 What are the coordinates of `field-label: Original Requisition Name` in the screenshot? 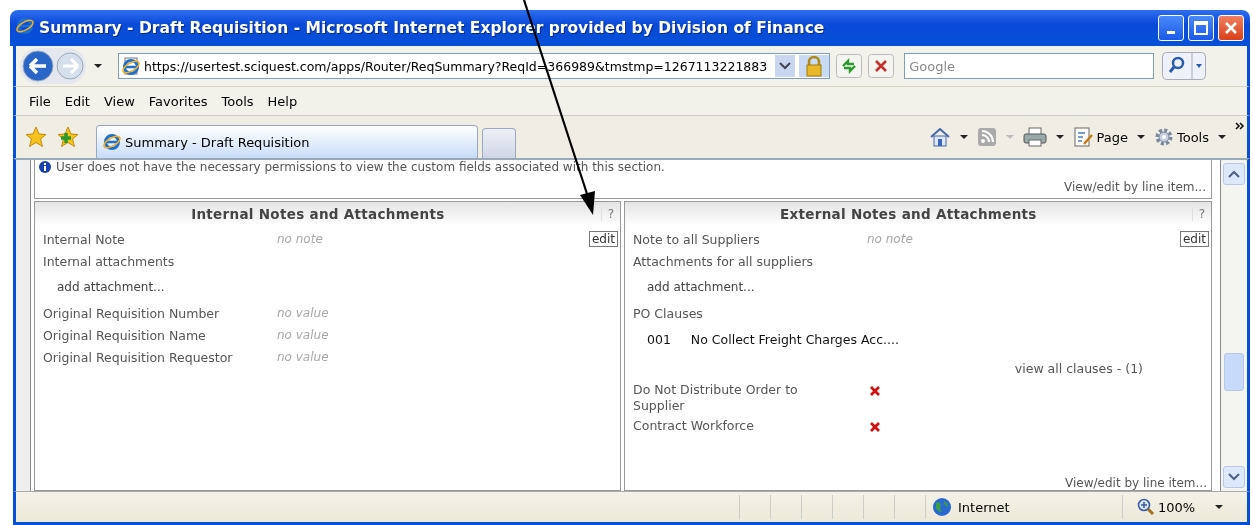 It's located at (125, 335).